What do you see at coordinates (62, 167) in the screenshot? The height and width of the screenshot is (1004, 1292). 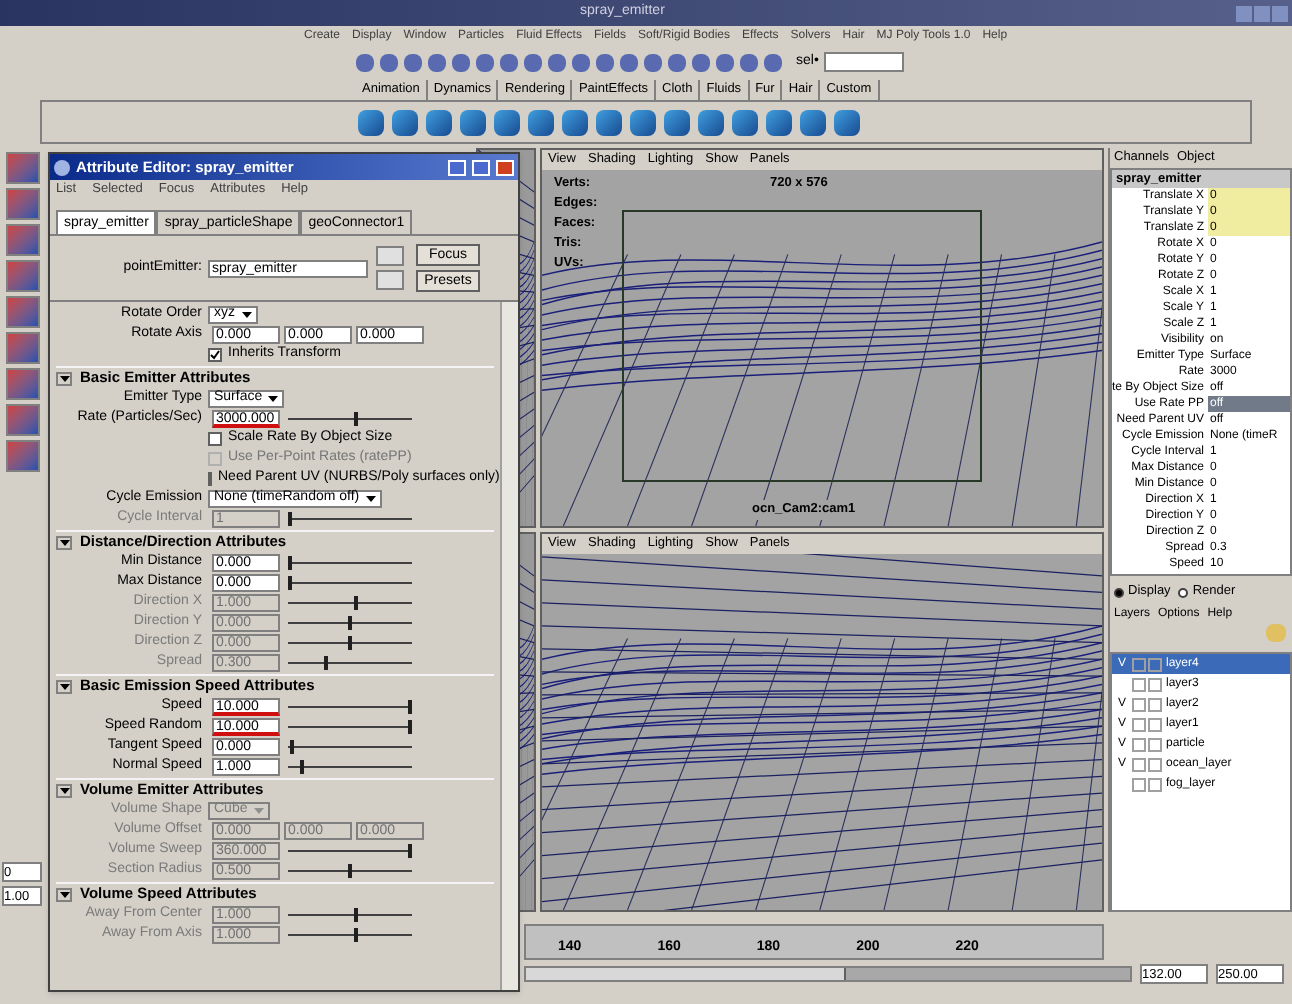 I see `window-icon` at bounding box center [62, 167].